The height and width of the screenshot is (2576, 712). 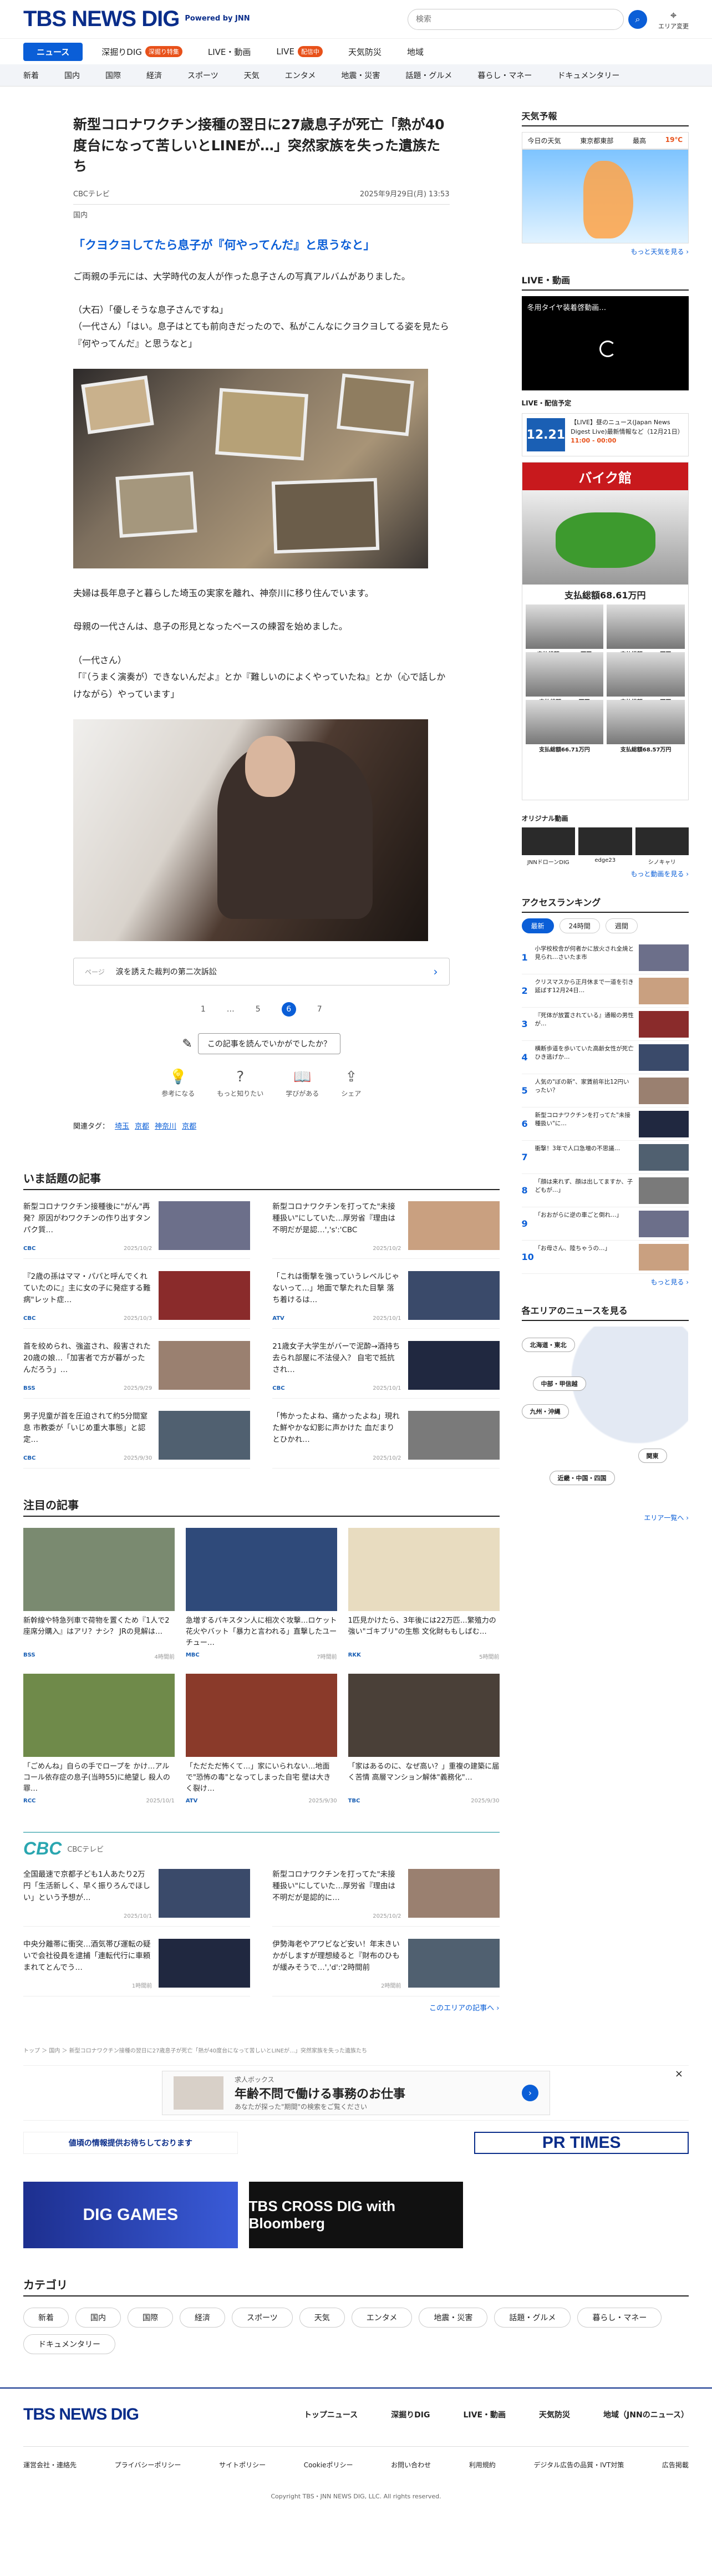 What do you see at coordinates (322, 2318) in the screenshot?
I see `category-chip: 天気` at bounding box center [322, 2318].